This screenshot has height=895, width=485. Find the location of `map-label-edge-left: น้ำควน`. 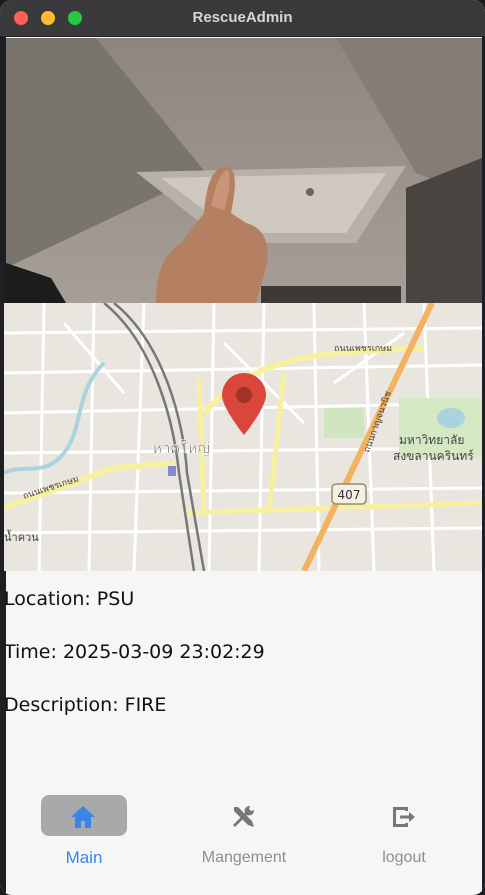

map-label-edge-left: น้ำควน is located at coordinates (21, 536).